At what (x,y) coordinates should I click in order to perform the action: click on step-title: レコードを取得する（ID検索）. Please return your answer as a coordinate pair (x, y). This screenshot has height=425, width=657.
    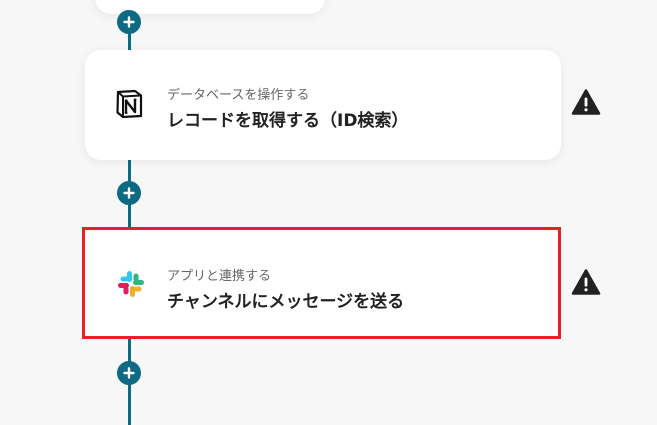
    Looking at the image, I should click on (288, 121).